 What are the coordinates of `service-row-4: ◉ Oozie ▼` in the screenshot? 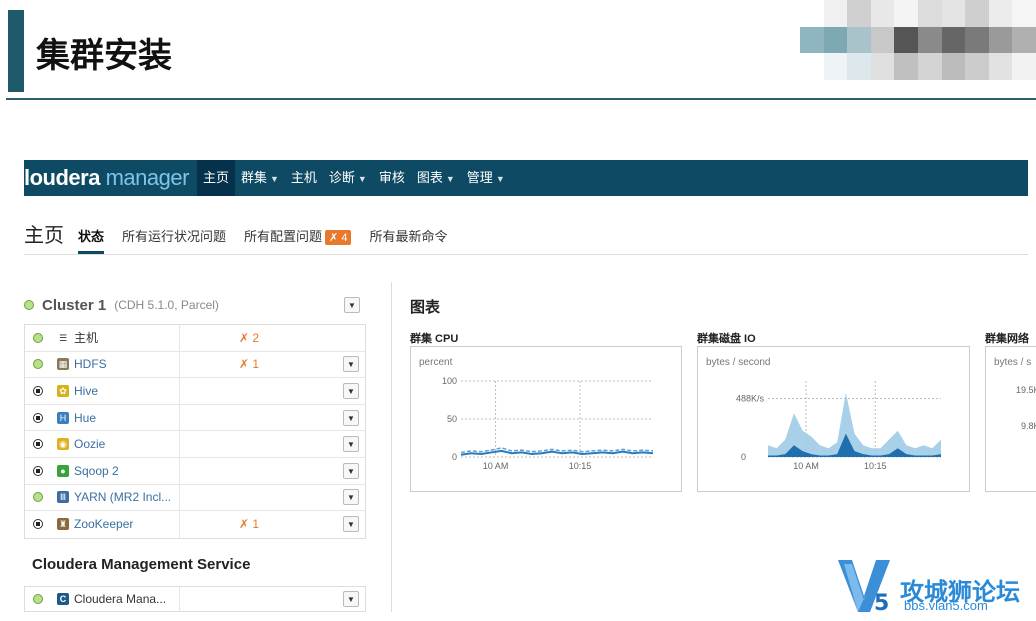 It's located at (195, 444).